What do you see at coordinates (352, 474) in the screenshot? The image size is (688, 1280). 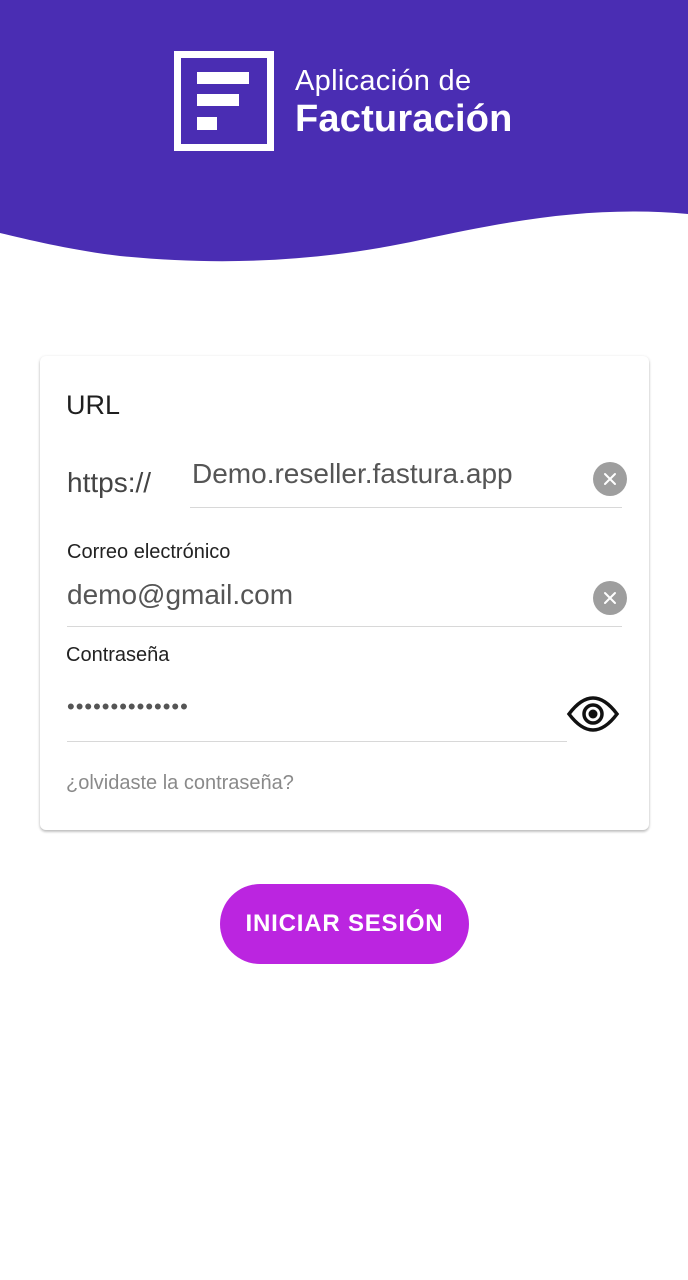 I see `url-input-value: Demo.reseller.fastura.app` at bounding box center [352, 474].